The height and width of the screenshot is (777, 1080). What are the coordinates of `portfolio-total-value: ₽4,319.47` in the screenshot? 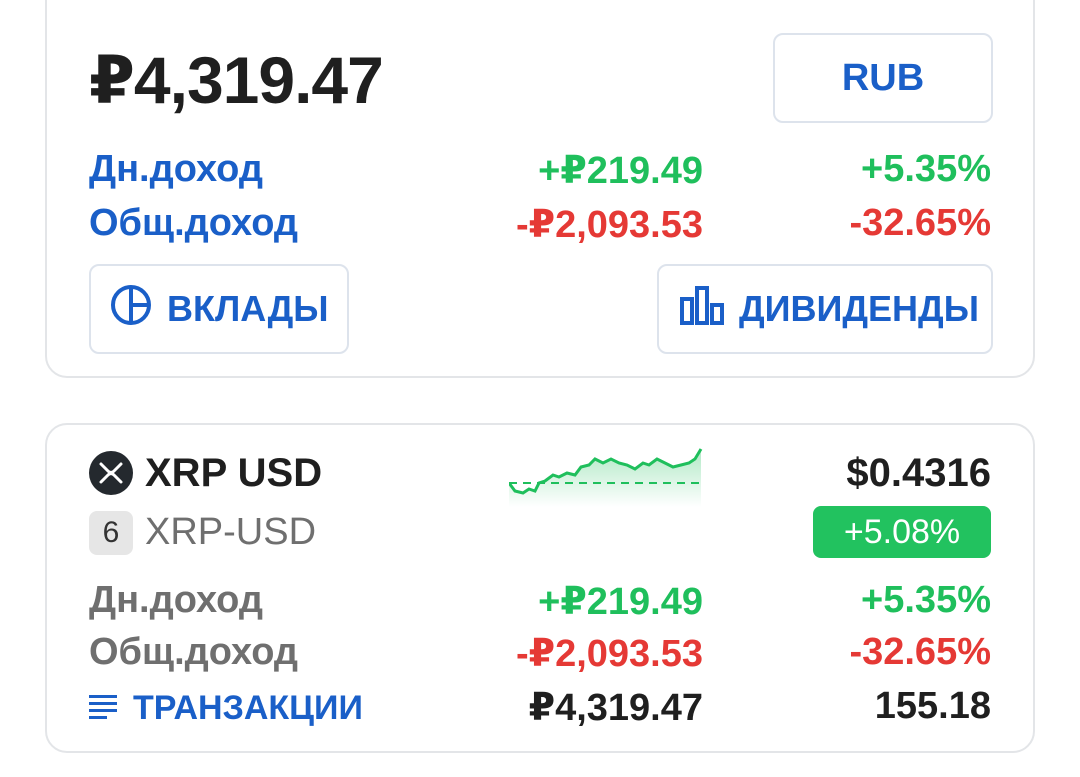 It's located at (236, 80).